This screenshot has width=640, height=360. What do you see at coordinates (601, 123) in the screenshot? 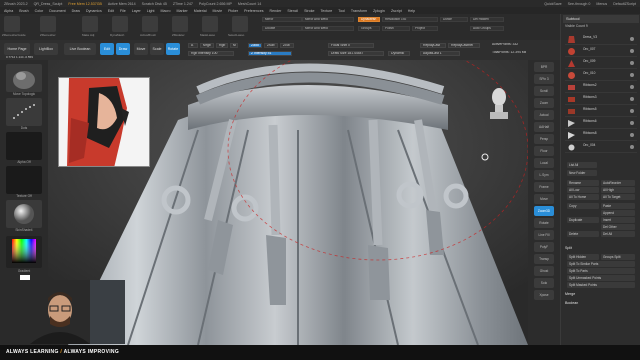
I see `subtool-row: Ribbons6` at bounding box center [601, 123].